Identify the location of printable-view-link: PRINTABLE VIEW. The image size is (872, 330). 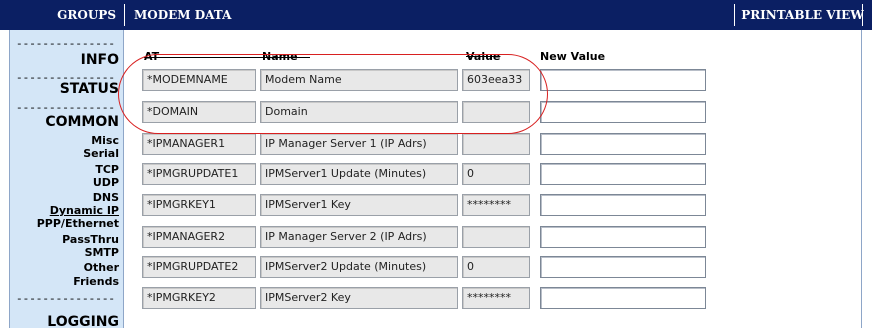
(802, 15).